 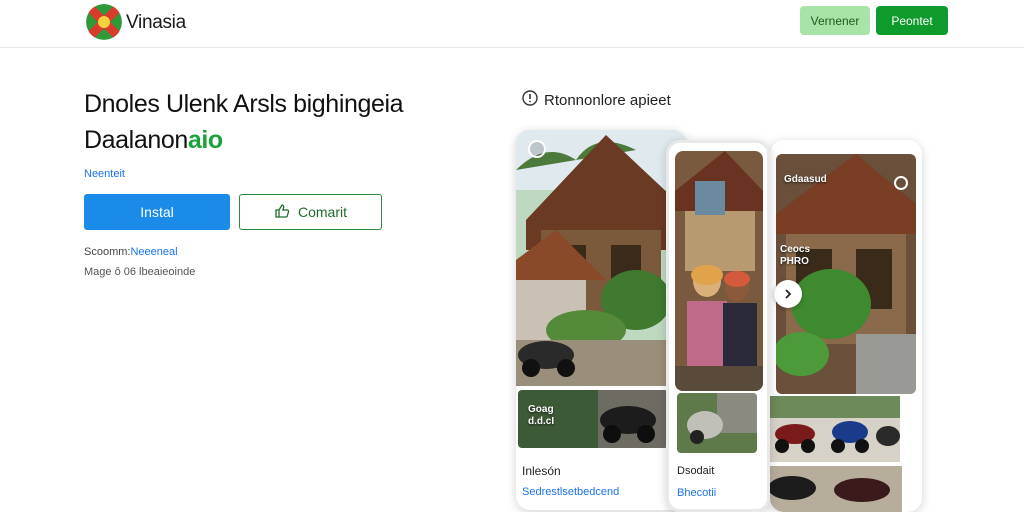 What do you see at coordinates (788, 294) in the screenshot?
I see `chevron-right-icon` at bounding box center [788, 294].